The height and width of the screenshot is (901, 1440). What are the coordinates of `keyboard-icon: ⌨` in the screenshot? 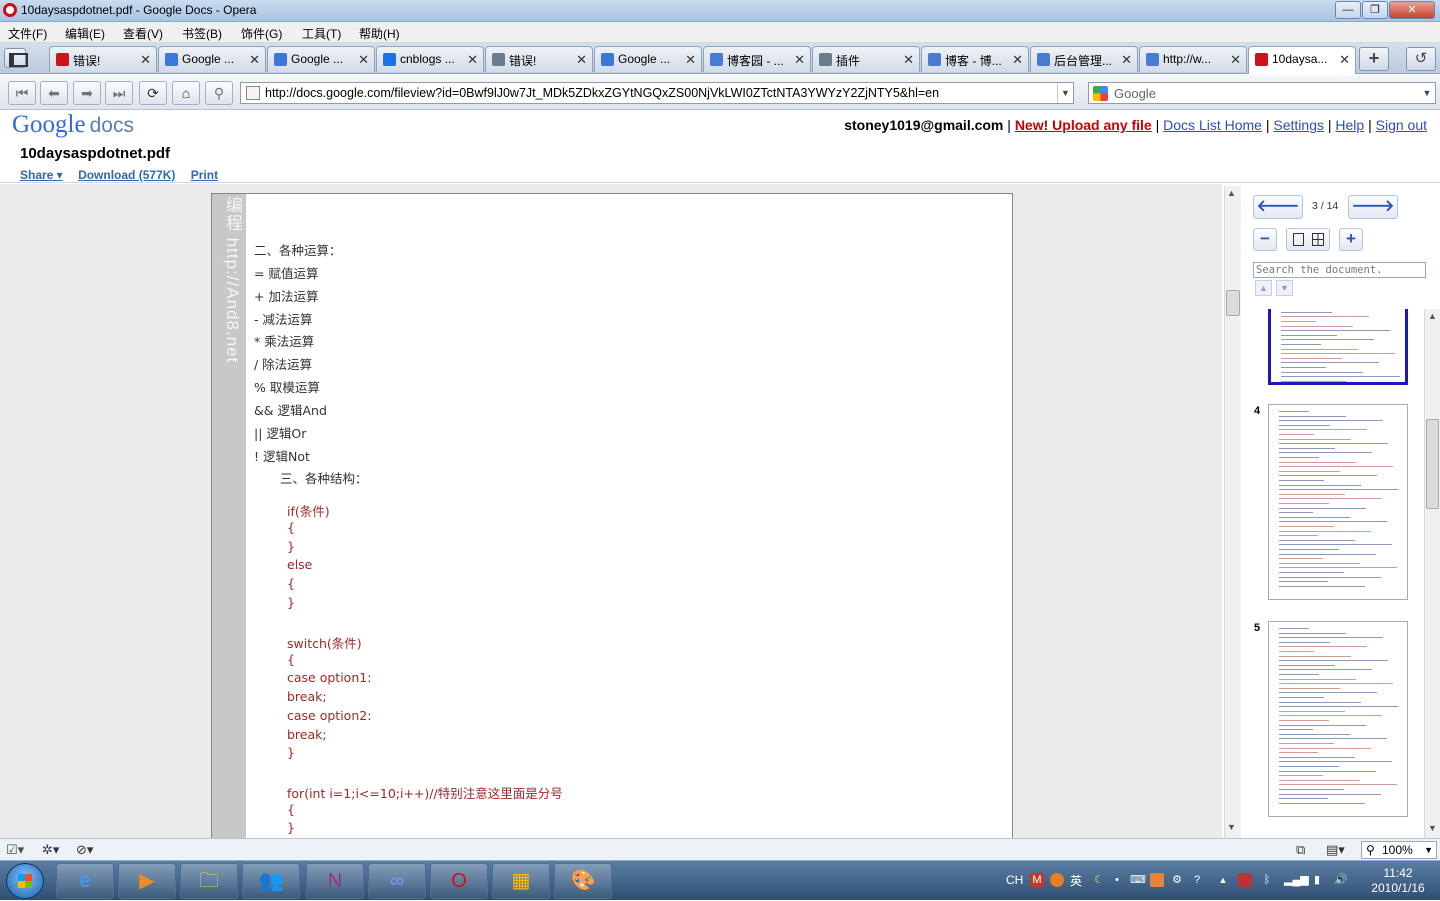 It's located at (1138, 880).